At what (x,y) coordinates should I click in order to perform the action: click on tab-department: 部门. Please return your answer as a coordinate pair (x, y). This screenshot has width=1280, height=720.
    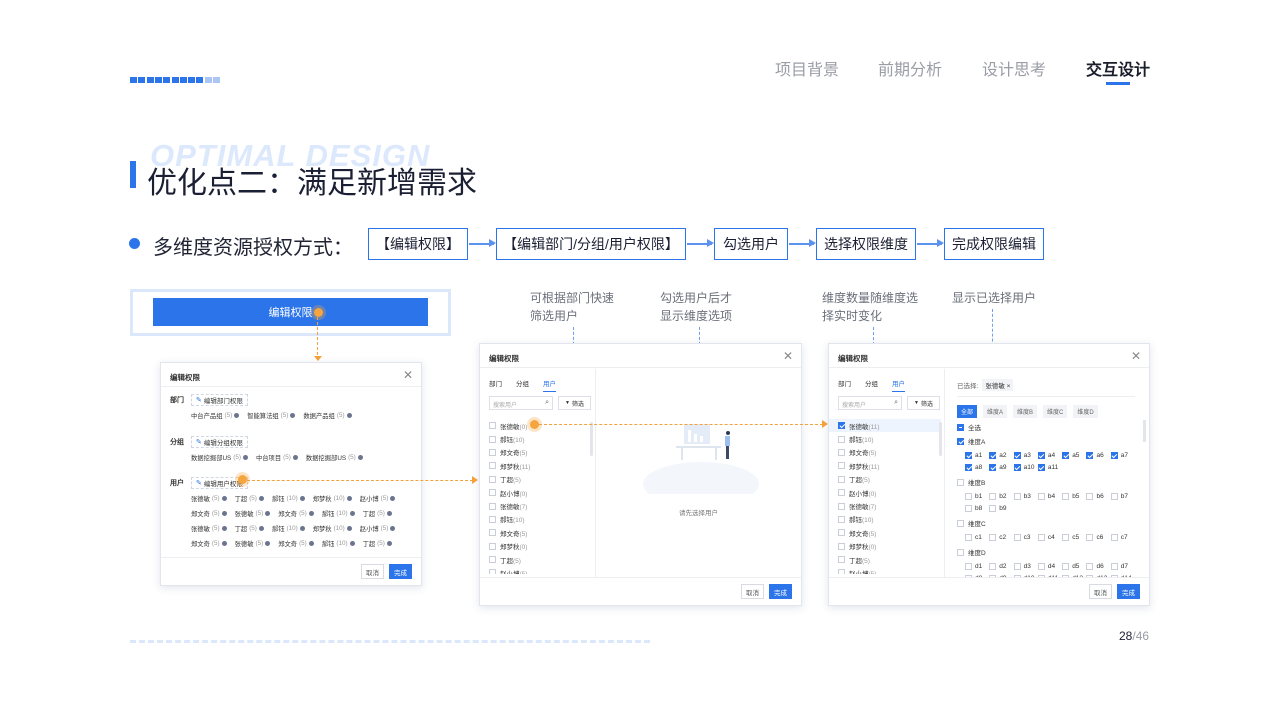
    Looking at the image, I should click on (495, 385).